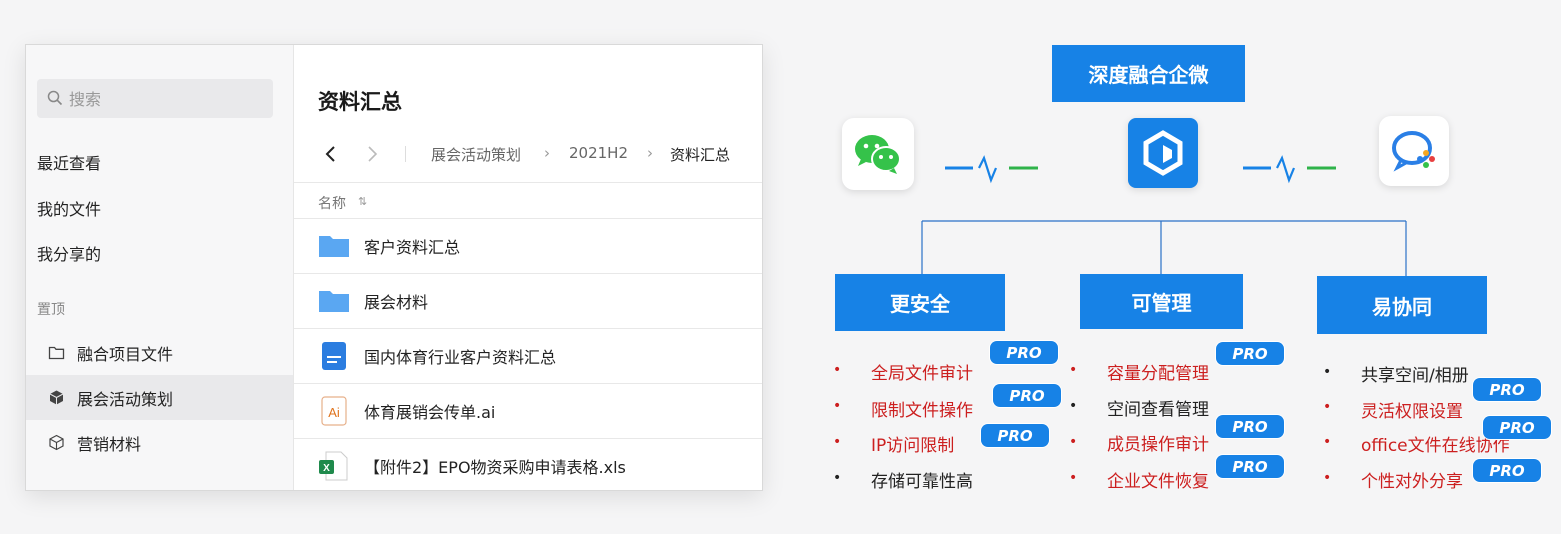  Describe the element at coordinates (528, 246) in the screenshot. I see `table-row: 客户资料汇总` at that location.